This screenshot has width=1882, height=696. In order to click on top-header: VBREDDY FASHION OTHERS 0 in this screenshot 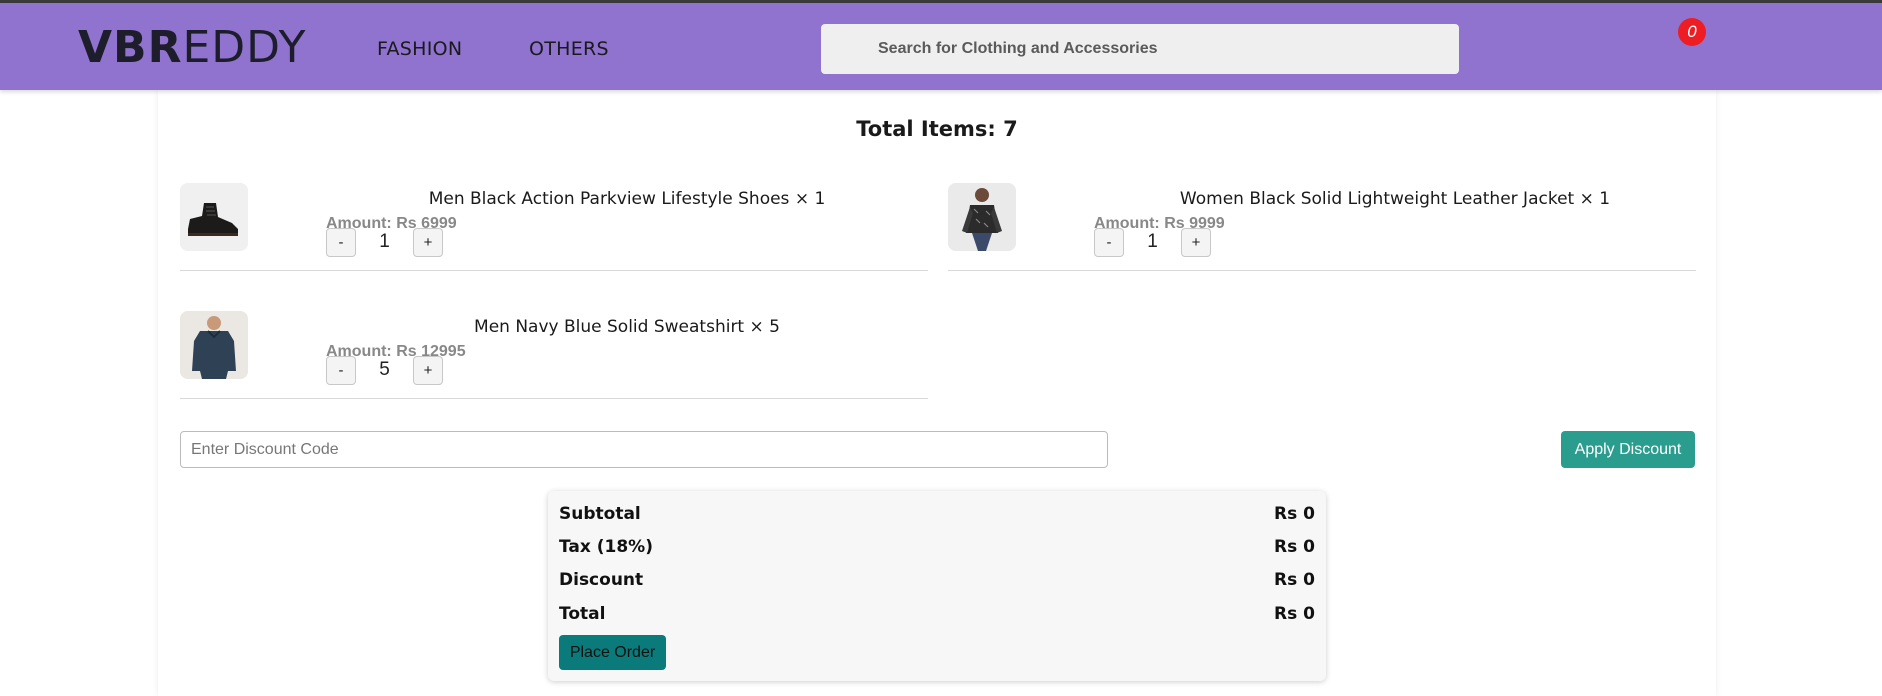, I will do `click(941, 45)`.